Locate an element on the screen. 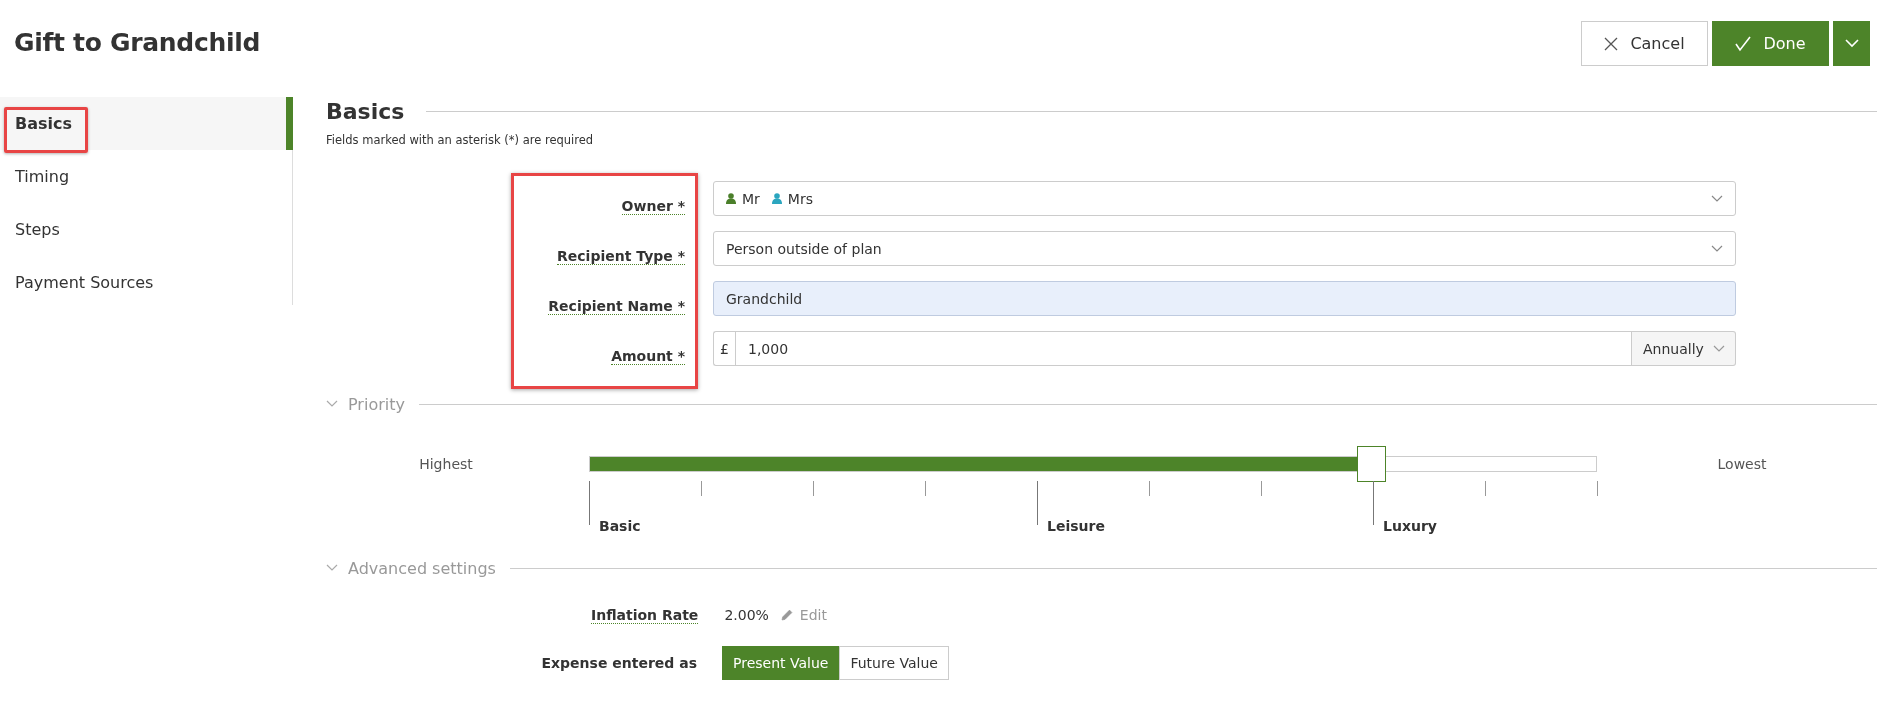  checkmark-icon is located at coordinates (1743, 43).